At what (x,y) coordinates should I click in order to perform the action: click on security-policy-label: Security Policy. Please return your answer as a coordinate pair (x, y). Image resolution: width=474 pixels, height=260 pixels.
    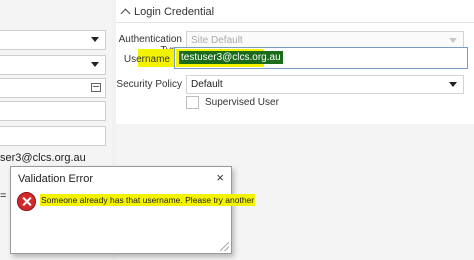
    Looking at the image, I should click on (149, 84).